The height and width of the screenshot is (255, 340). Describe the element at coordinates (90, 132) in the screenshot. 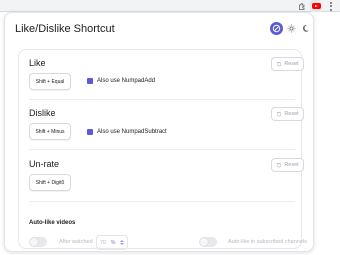

I see `dislike-numpad-checkbox` at that location.